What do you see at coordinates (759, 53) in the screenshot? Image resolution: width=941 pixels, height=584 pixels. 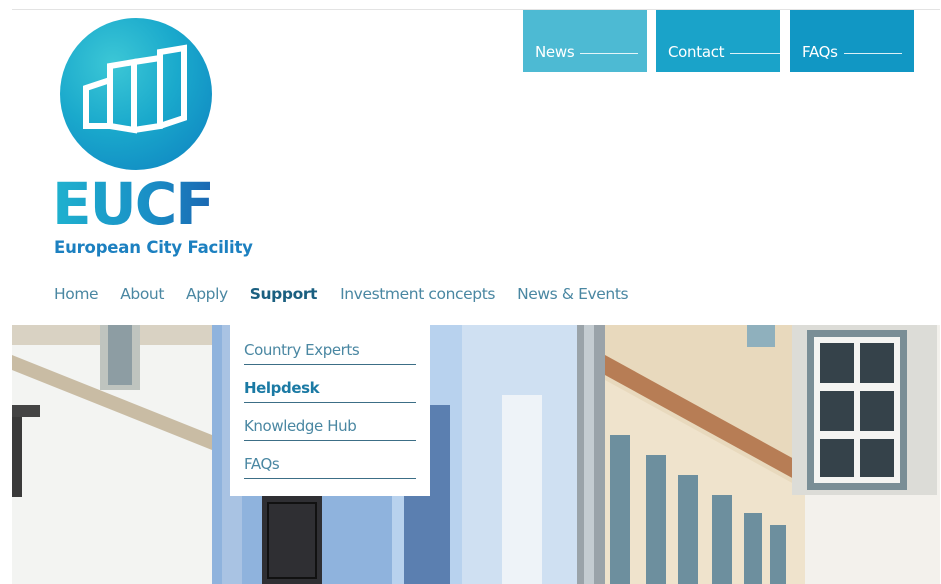 I see `contact-underline` at bounding box center [759, 53].